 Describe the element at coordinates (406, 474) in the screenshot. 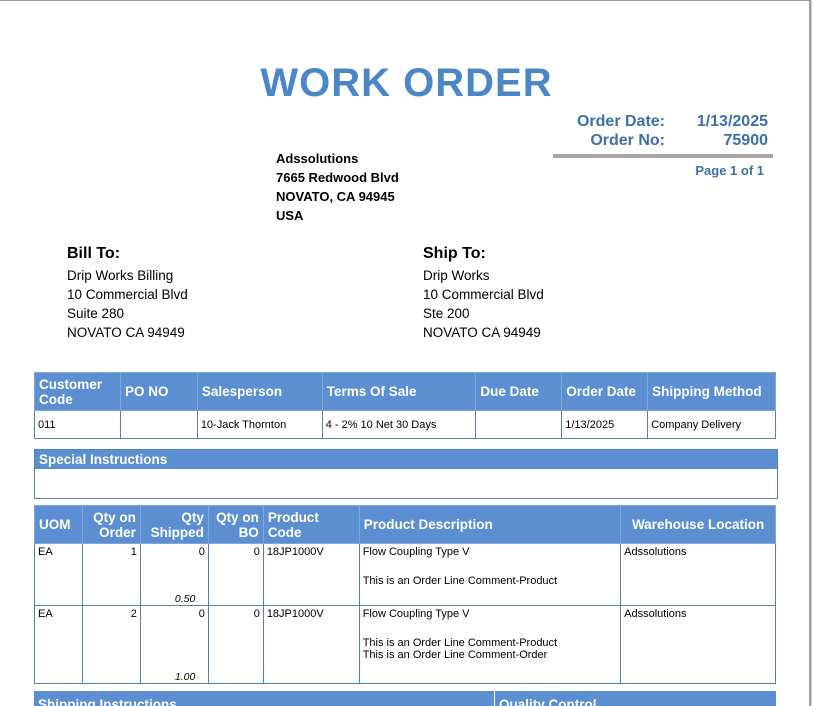

I see `special-instructions-box: Special Instructions` at that location.